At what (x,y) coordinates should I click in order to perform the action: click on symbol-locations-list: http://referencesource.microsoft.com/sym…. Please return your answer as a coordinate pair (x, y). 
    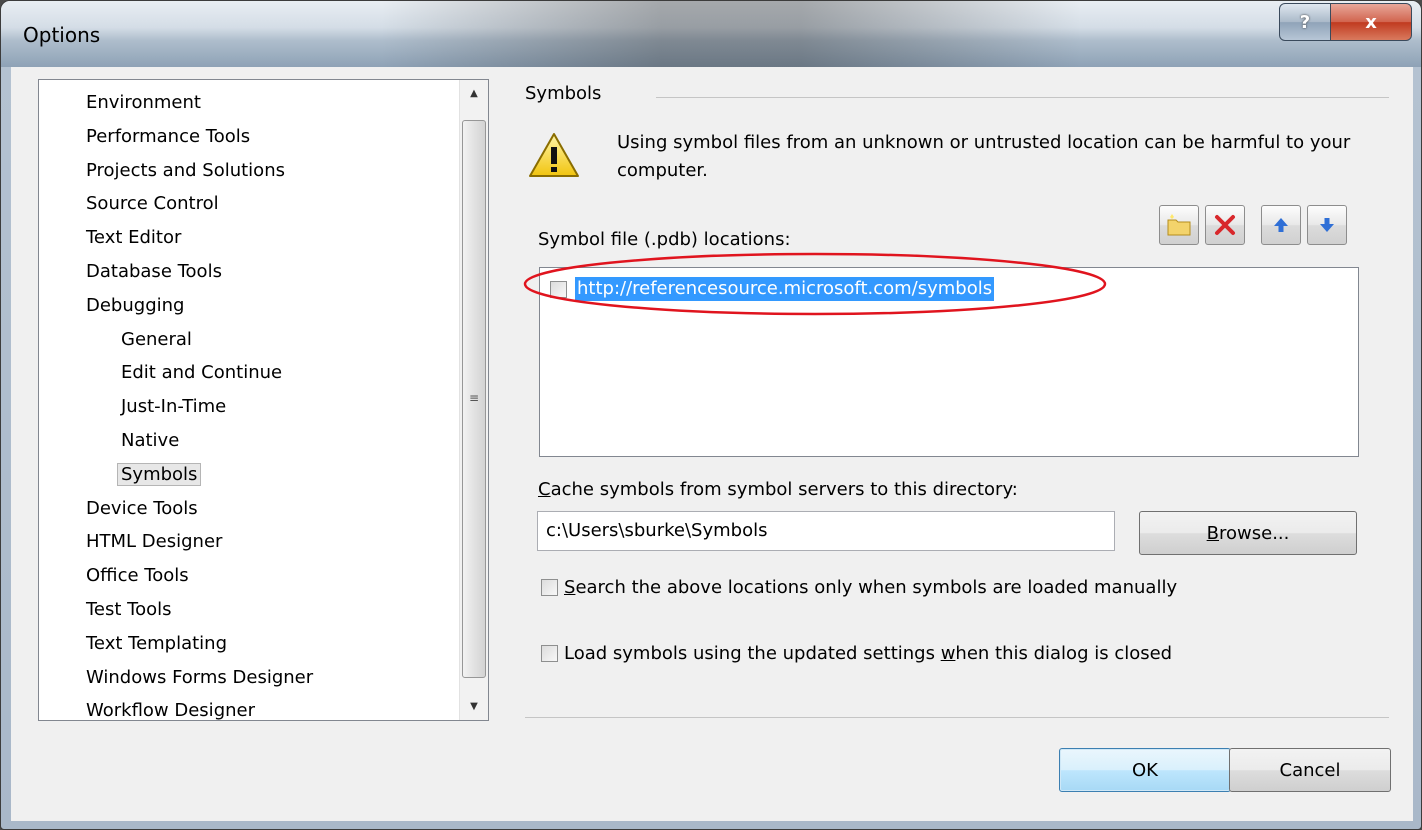
    Looking at the image, I should click on (949, 362).